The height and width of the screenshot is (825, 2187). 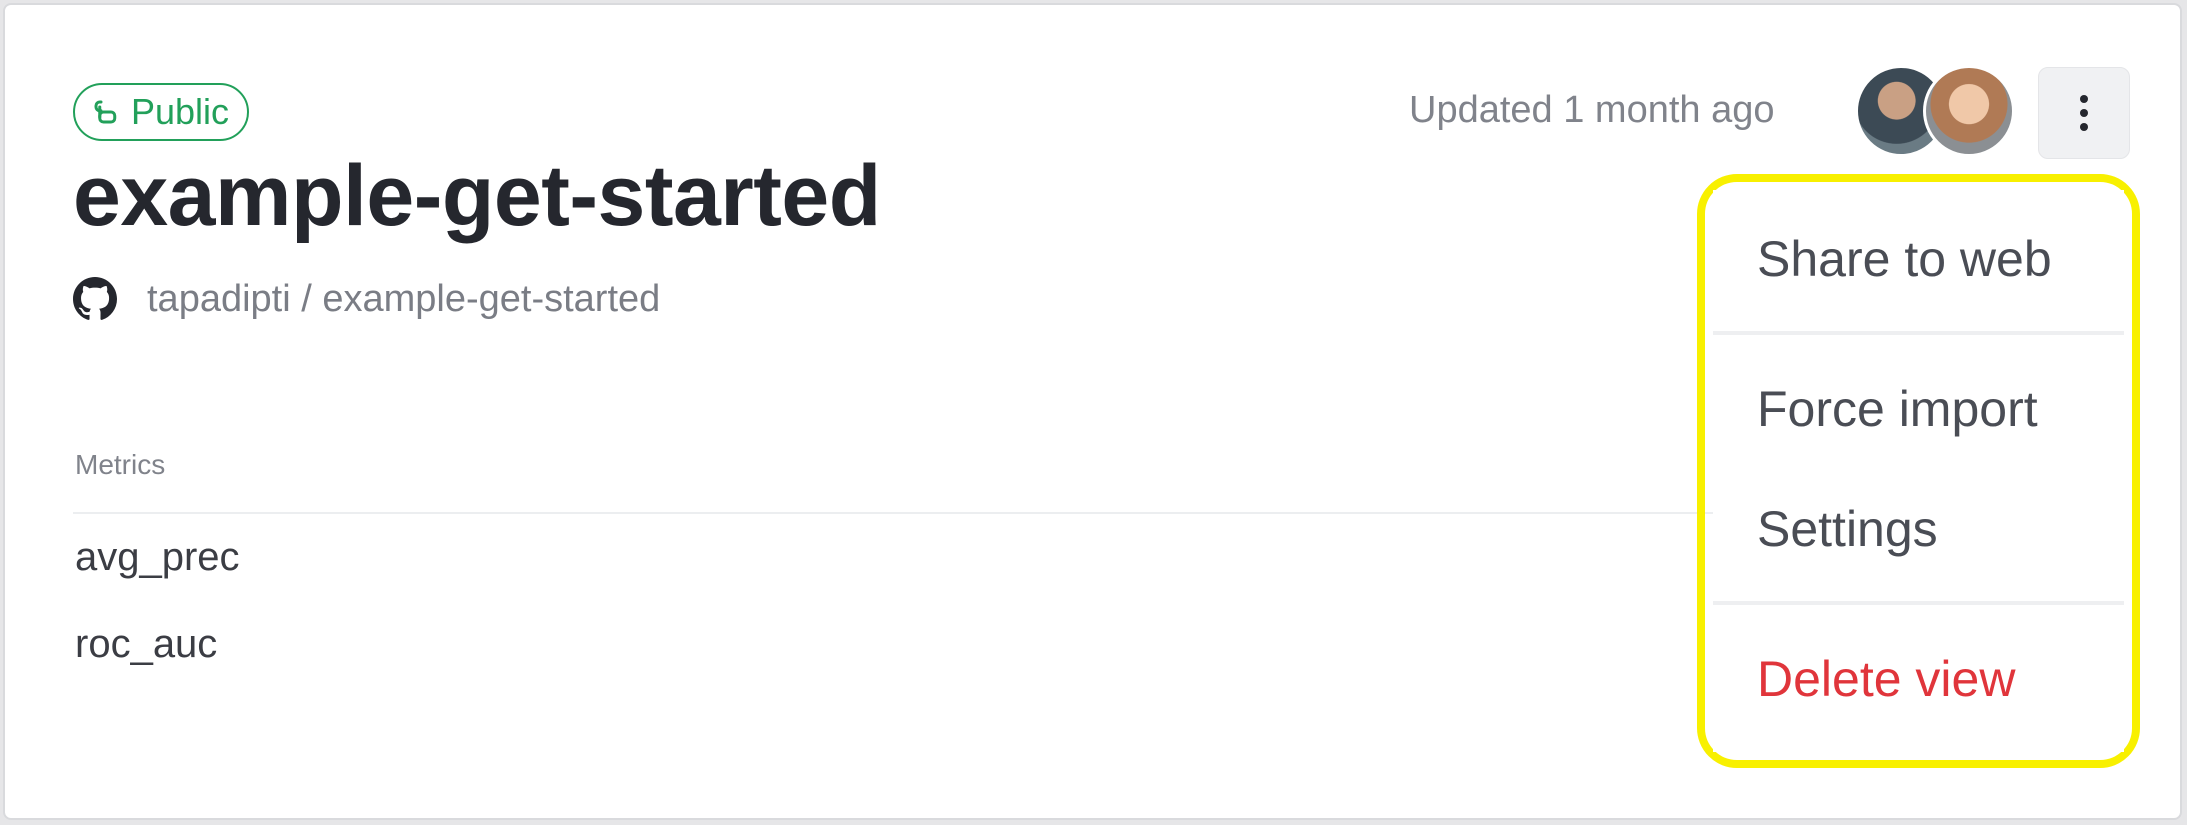 I want to click on updated-timestamp: Updated 1 month ago, so click(x=1592, y=110).